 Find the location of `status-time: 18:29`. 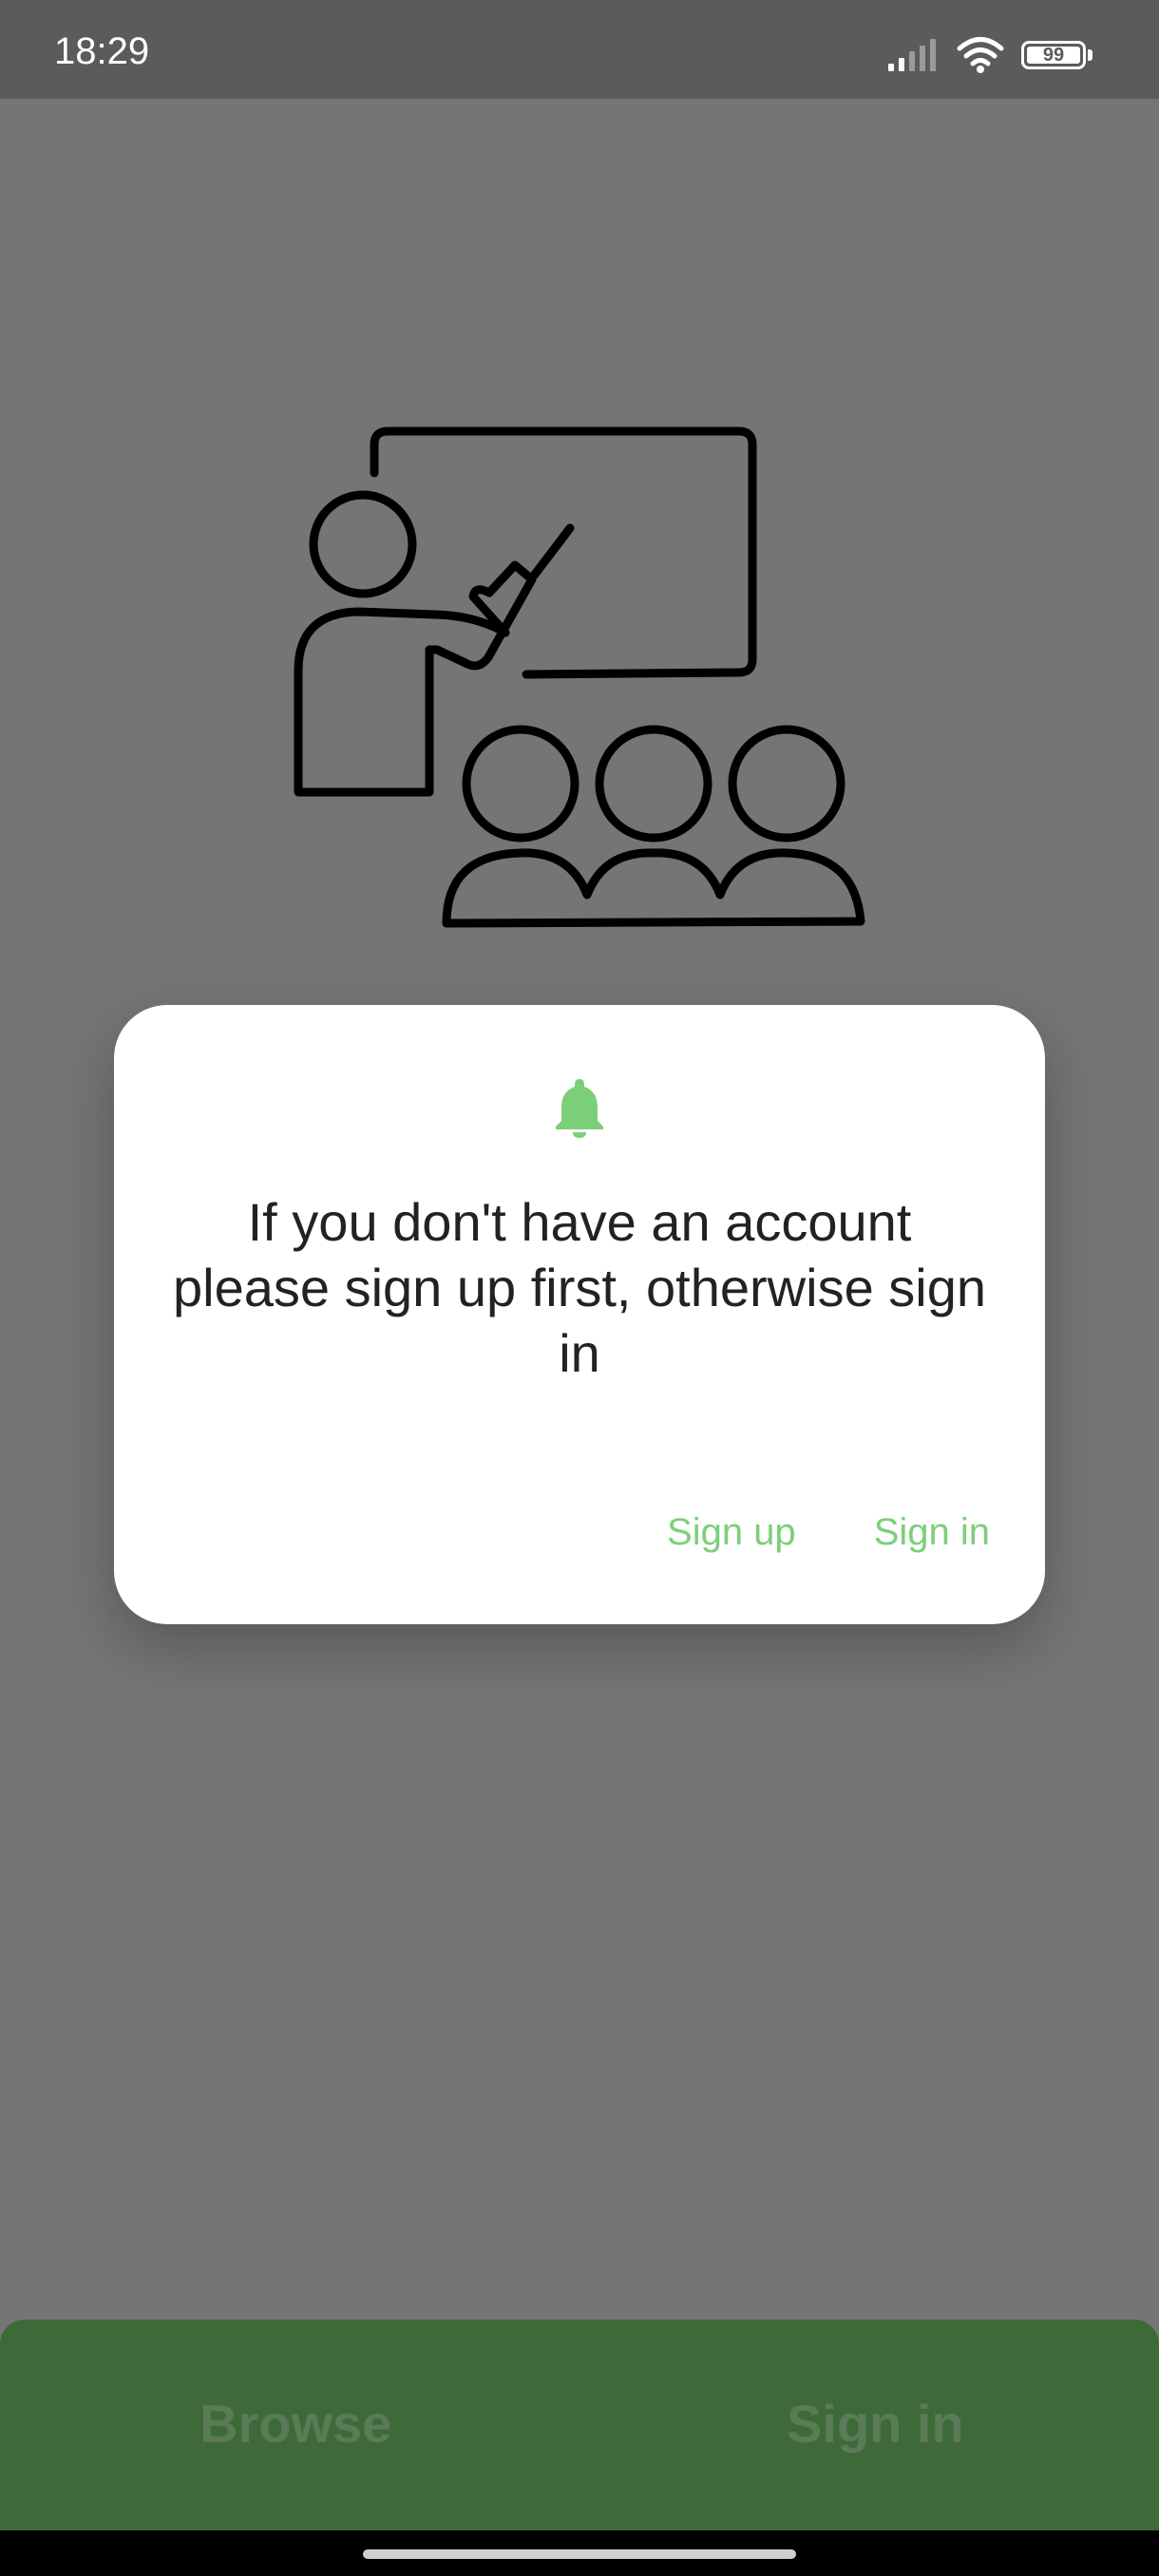

status-time: 18:29 is located at coordinates (102, 51).